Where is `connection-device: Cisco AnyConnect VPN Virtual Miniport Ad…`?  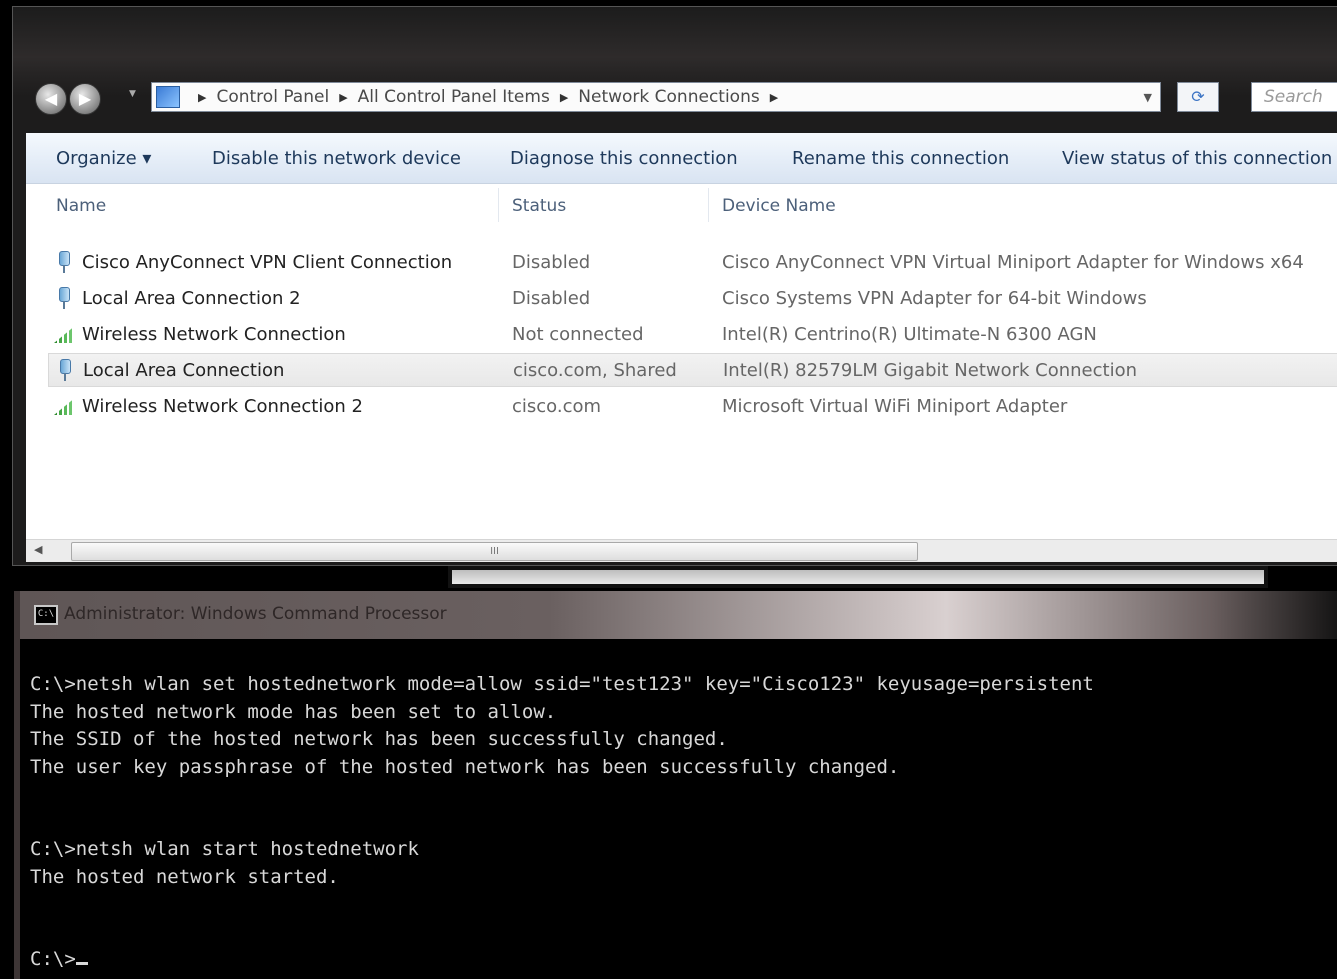 connection-device: Cisco AnyConnect VPN Virtual Miniport Ad… is located at coordinates (1013, 262).